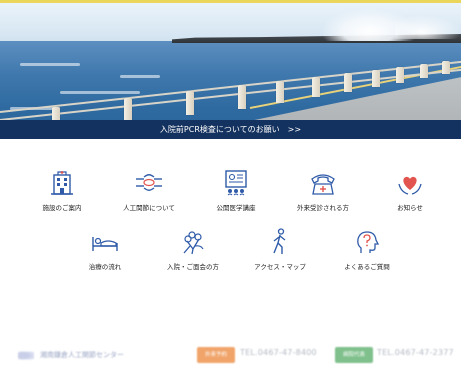 This screenshot has width=461, height=375. Describe the element at coordinates (219, 129) in the screenshot. I see `banner-text: 入院前PCR検査についてのお願い` at that location.